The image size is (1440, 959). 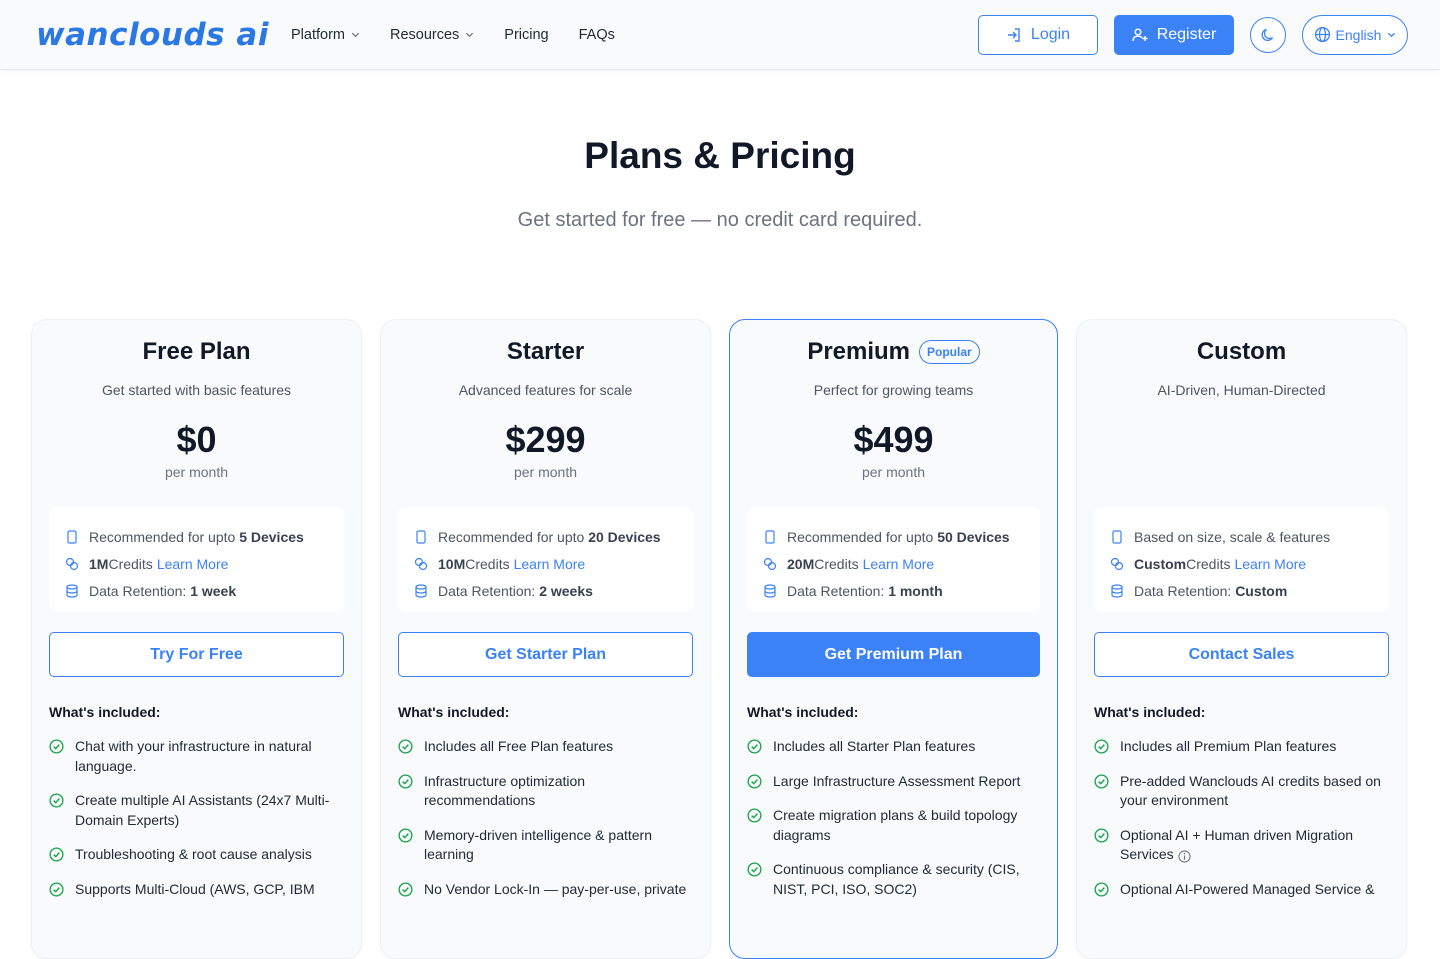 What do you see at coordinates (893, 536) in the screenshot?
I see `spec-devices: Recommended for upto 50 Devices` at bounding box center [893, 536].